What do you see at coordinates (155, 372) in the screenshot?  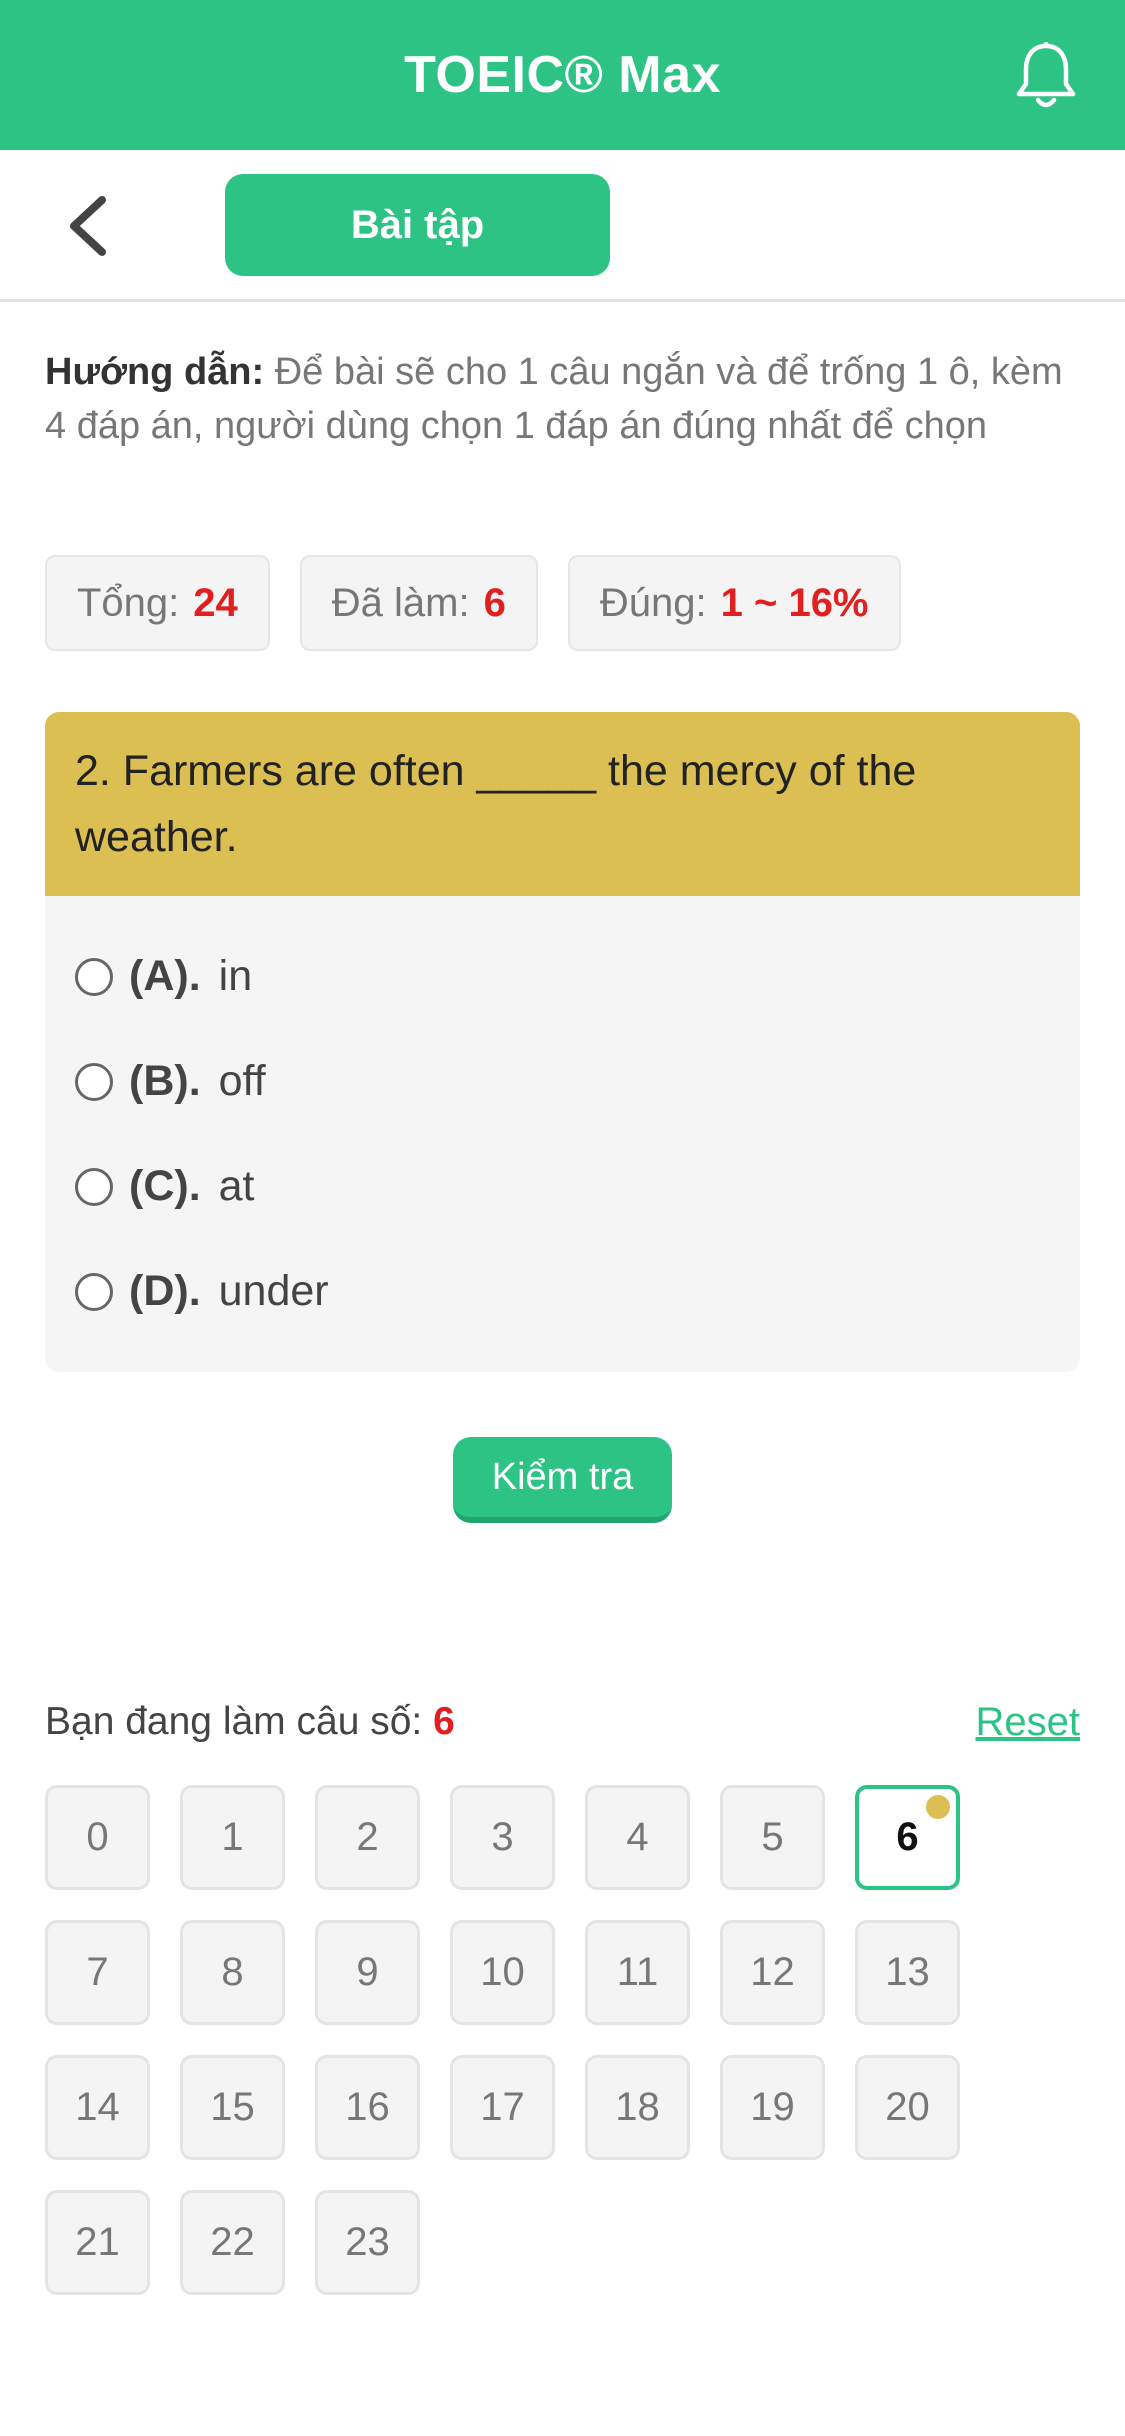 I see `instruction-label: Hướng dẫn:` at bounding box center [155, 372].